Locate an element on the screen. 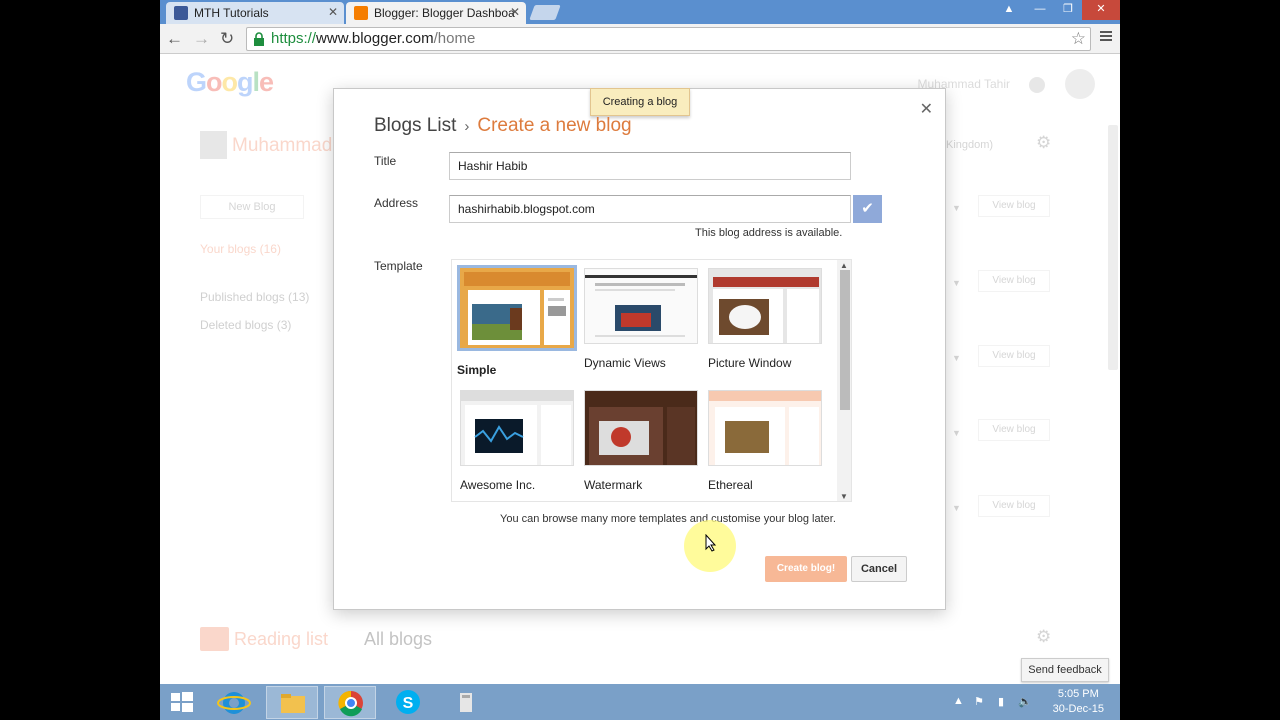 This screenshot has width=1280, height=720. minimize-button: — is located at coordinates (1040, 10).